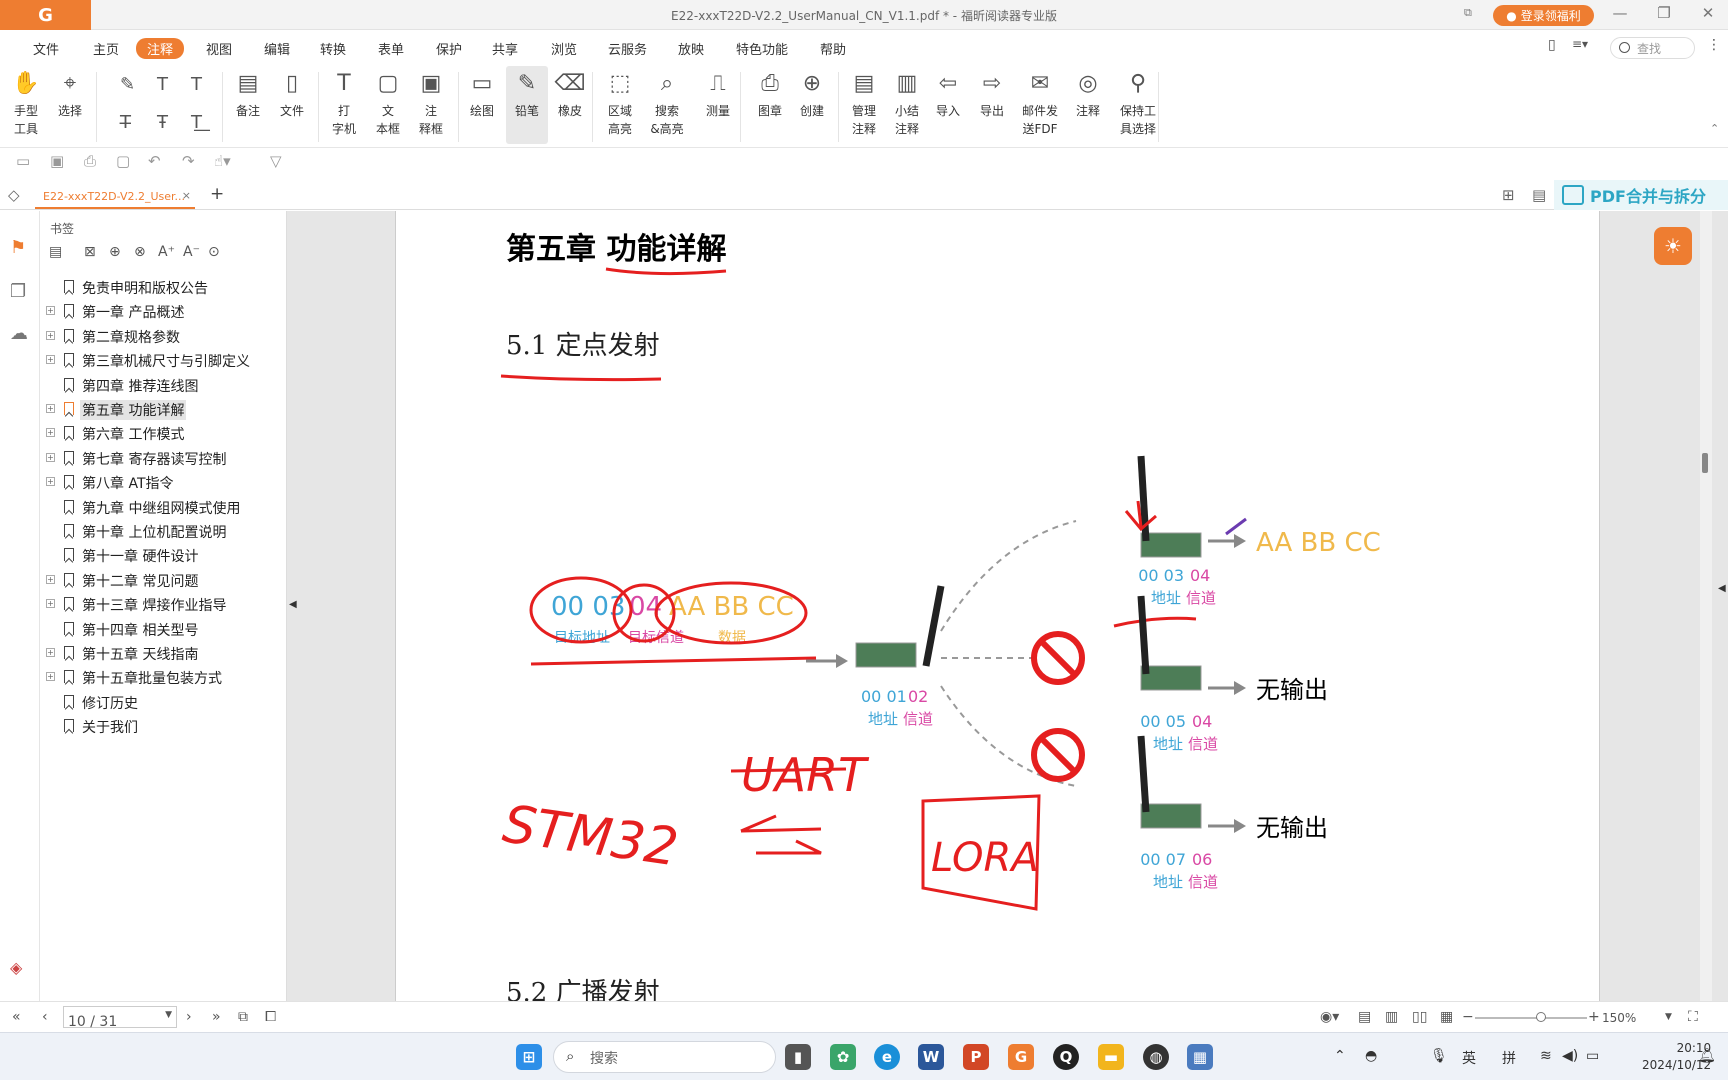 The image size is (1728, 1080). Describe the element at coordinates (217, 194) in the screenshot. I see `new-tab-button: +` at that location.